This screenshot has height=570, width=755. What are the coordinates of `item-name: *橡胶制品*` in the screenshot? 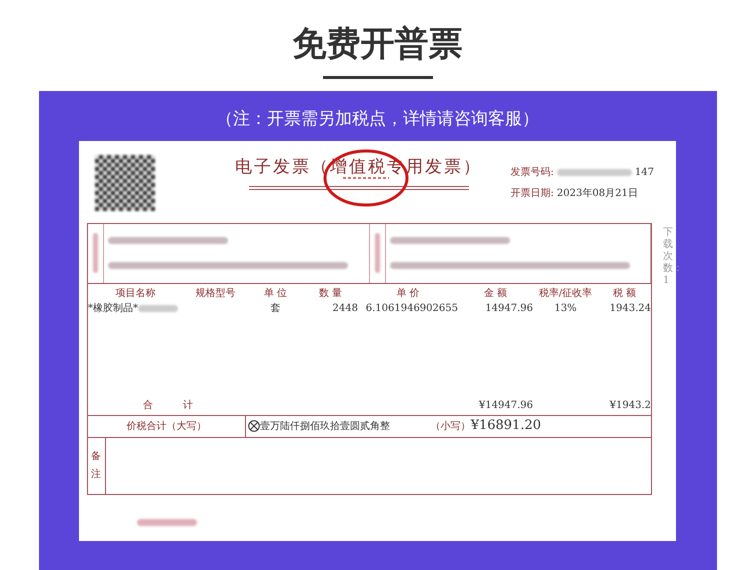 It's located at (113, 309).